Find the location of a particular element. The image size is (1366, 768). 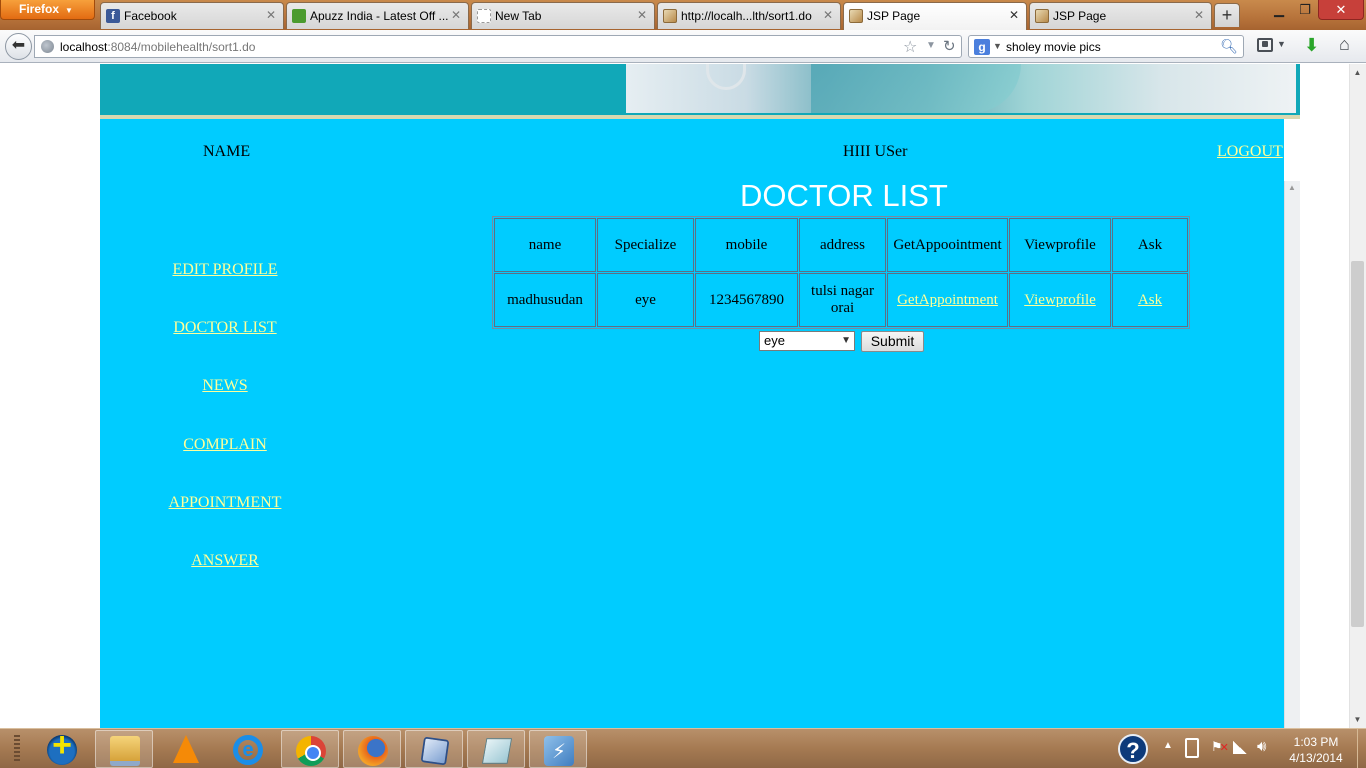

column-header-mobile: mobile is located at coordinates (746, 245).